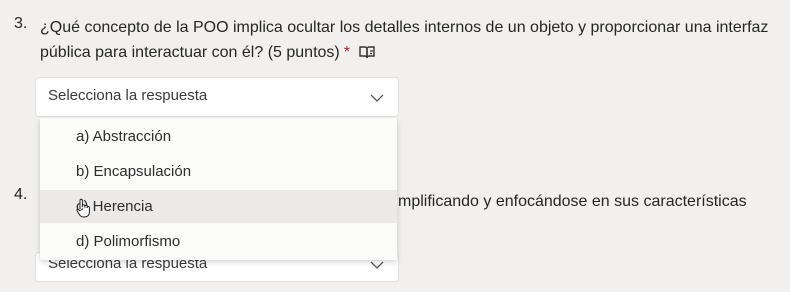 The height and width of the screenshot is (292, 790). Describe the element at coordinates (377, 99) in the screenshot. I see `chevron-down-icon` at that location.